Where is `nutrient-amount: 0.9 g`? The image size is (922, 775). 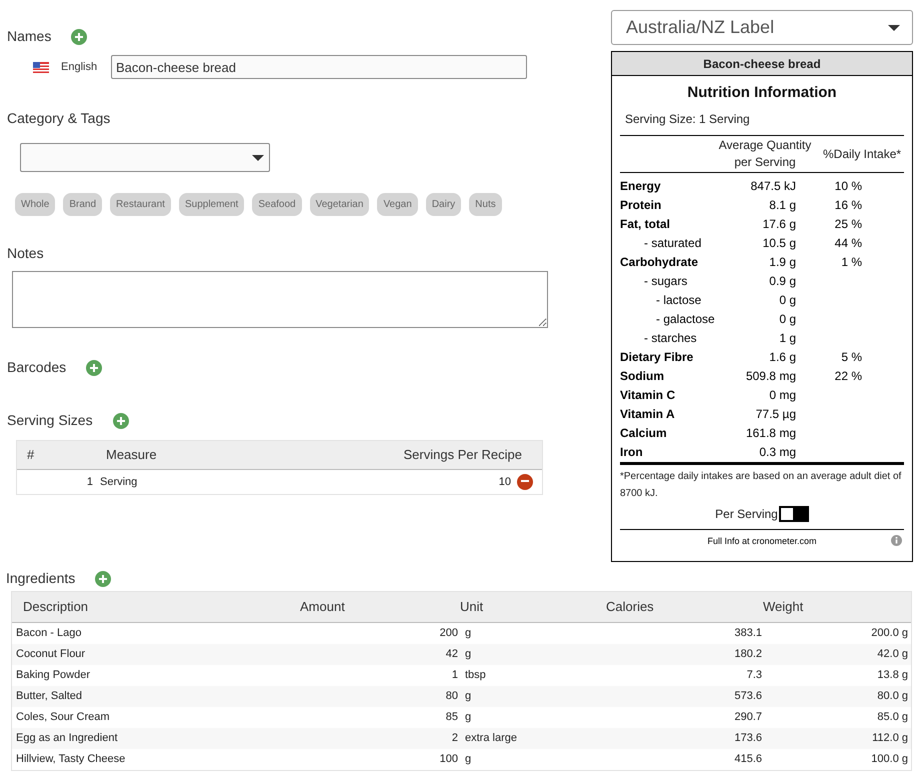
nutrient-amount: 0.9 g is located at coordinates (782, 281).